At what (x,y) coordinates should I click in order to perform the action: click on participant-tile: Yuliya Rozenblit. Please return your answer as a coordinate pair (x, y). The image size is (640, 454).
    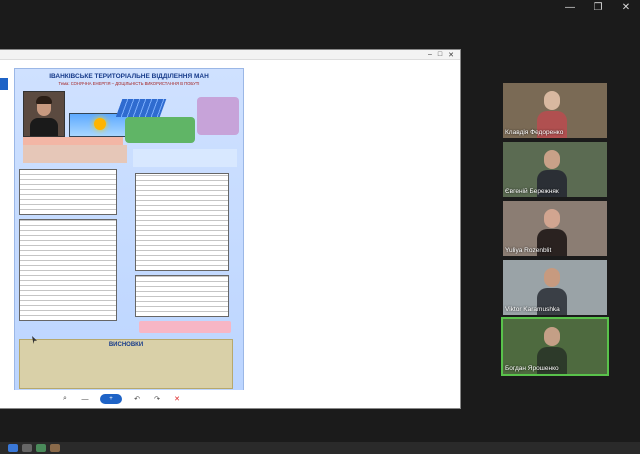
    Looking at the image, I should click on (555, 228).